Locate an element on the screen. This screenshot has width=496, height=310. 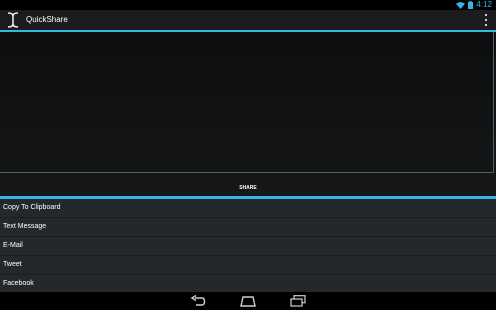
overflow-menu-icon is located at coordinates (486, 20).